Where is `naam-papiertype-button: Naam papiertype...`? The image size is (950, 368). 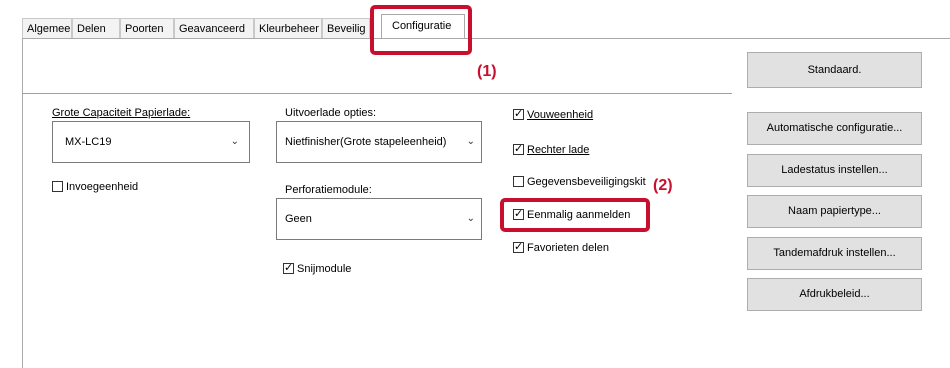 naam-papiertype-button: Naam papiertype... is located at coordinates (834, 211).